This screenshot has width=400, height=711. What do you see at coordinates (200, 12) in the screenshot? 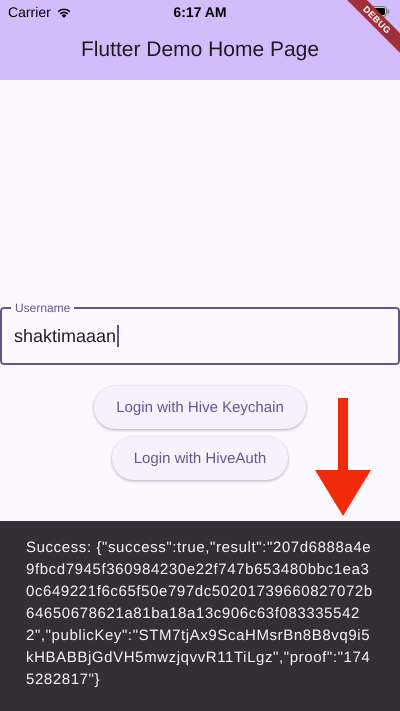
I see `clock-time: 6:17 AM` at bounding box center [200, 12].